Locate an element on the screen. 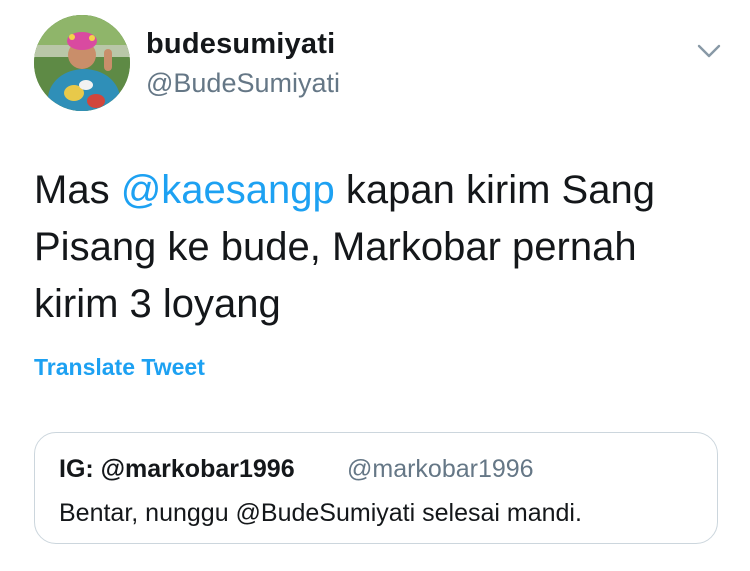 This screenshot has width=750, height=571. author-display-name: budesumiyati is located at coordinates (240, 44).